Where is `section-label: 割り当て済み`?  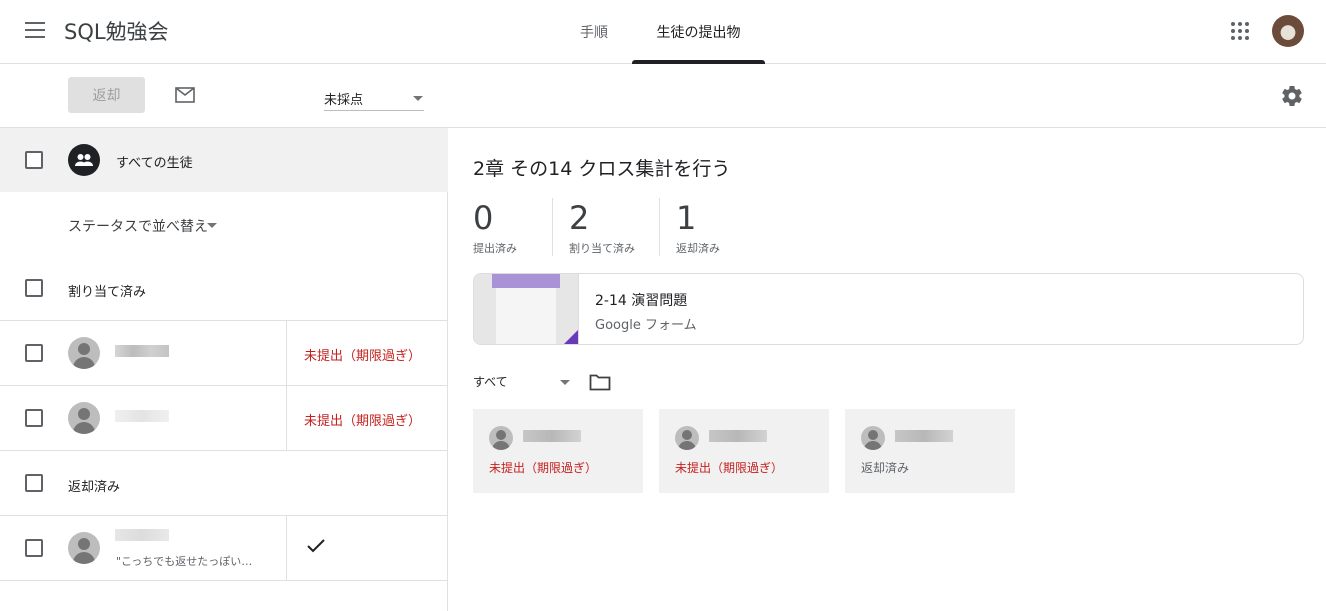 section-label: 割り当て済み is located at coordinates (107, 292).